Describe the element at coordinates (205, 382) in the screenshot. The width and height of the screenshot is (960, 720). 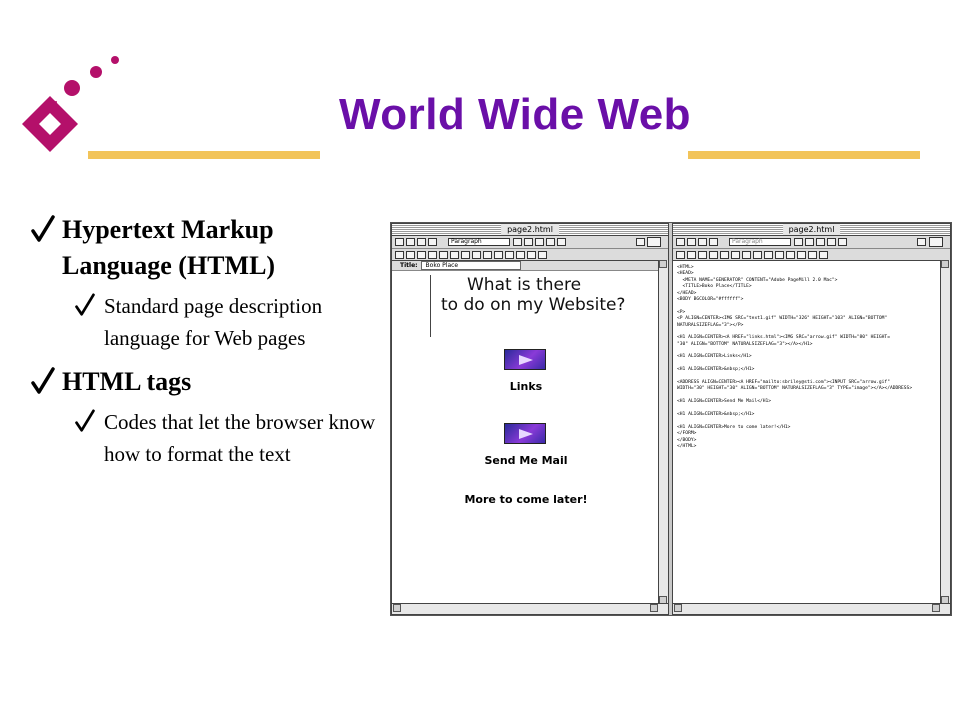
I see `bullet-item: HTML tags` at that location.